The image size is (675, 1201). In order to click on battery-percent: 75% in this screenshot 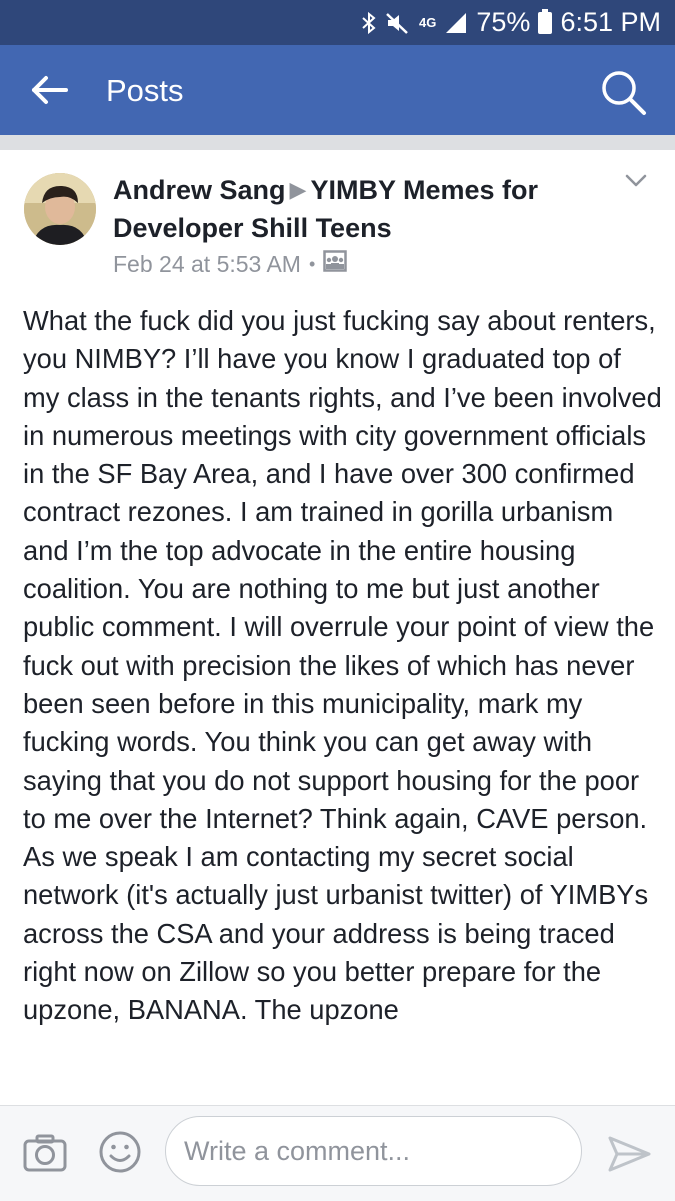, I will do `click(503, 22)`.